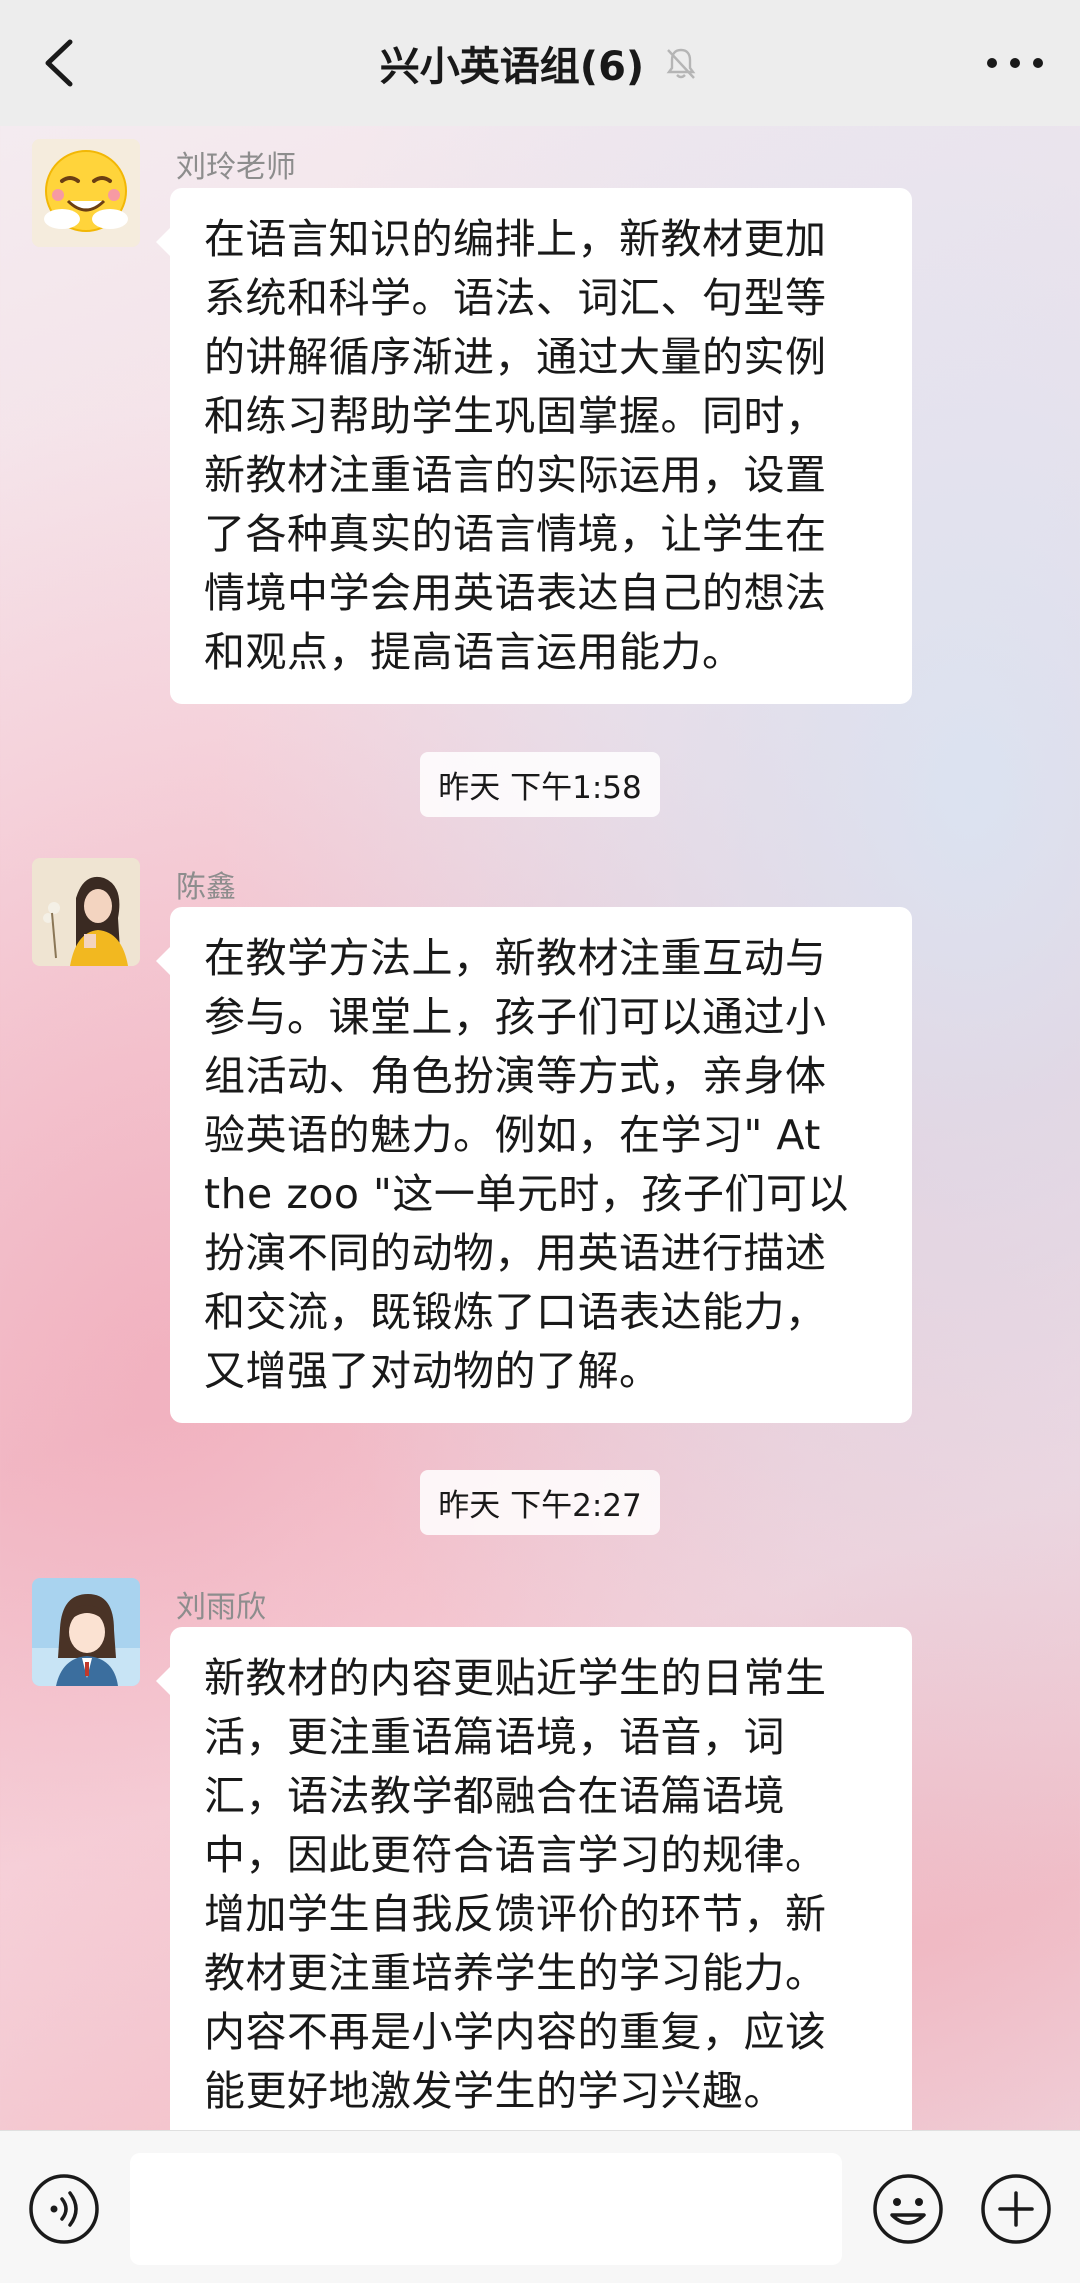  What do you see at coordinates (512, 1135) in the screenshot?
I see `message-line: 验英语的魅力。例如，在学习" At` at bounding box center [512, 1135].